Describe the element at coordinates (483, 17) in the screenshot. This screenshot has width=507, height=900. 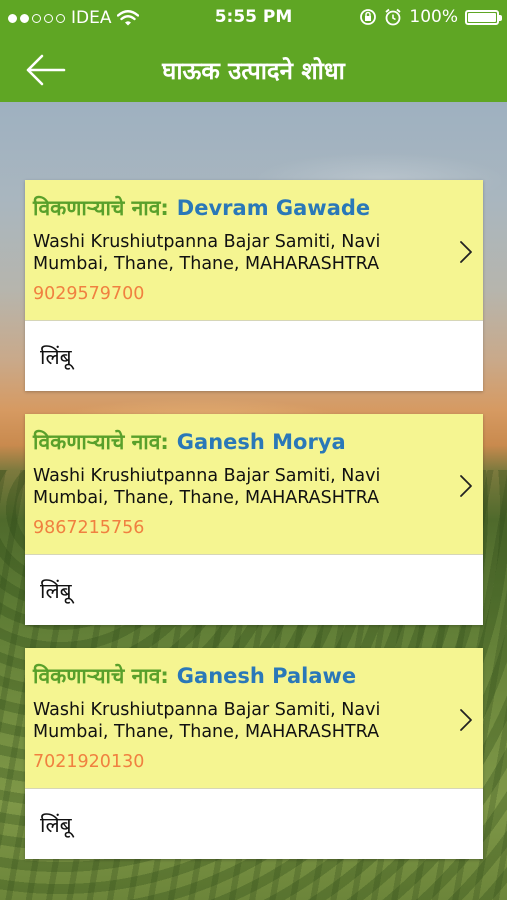
I see `battery-icon` at that location.